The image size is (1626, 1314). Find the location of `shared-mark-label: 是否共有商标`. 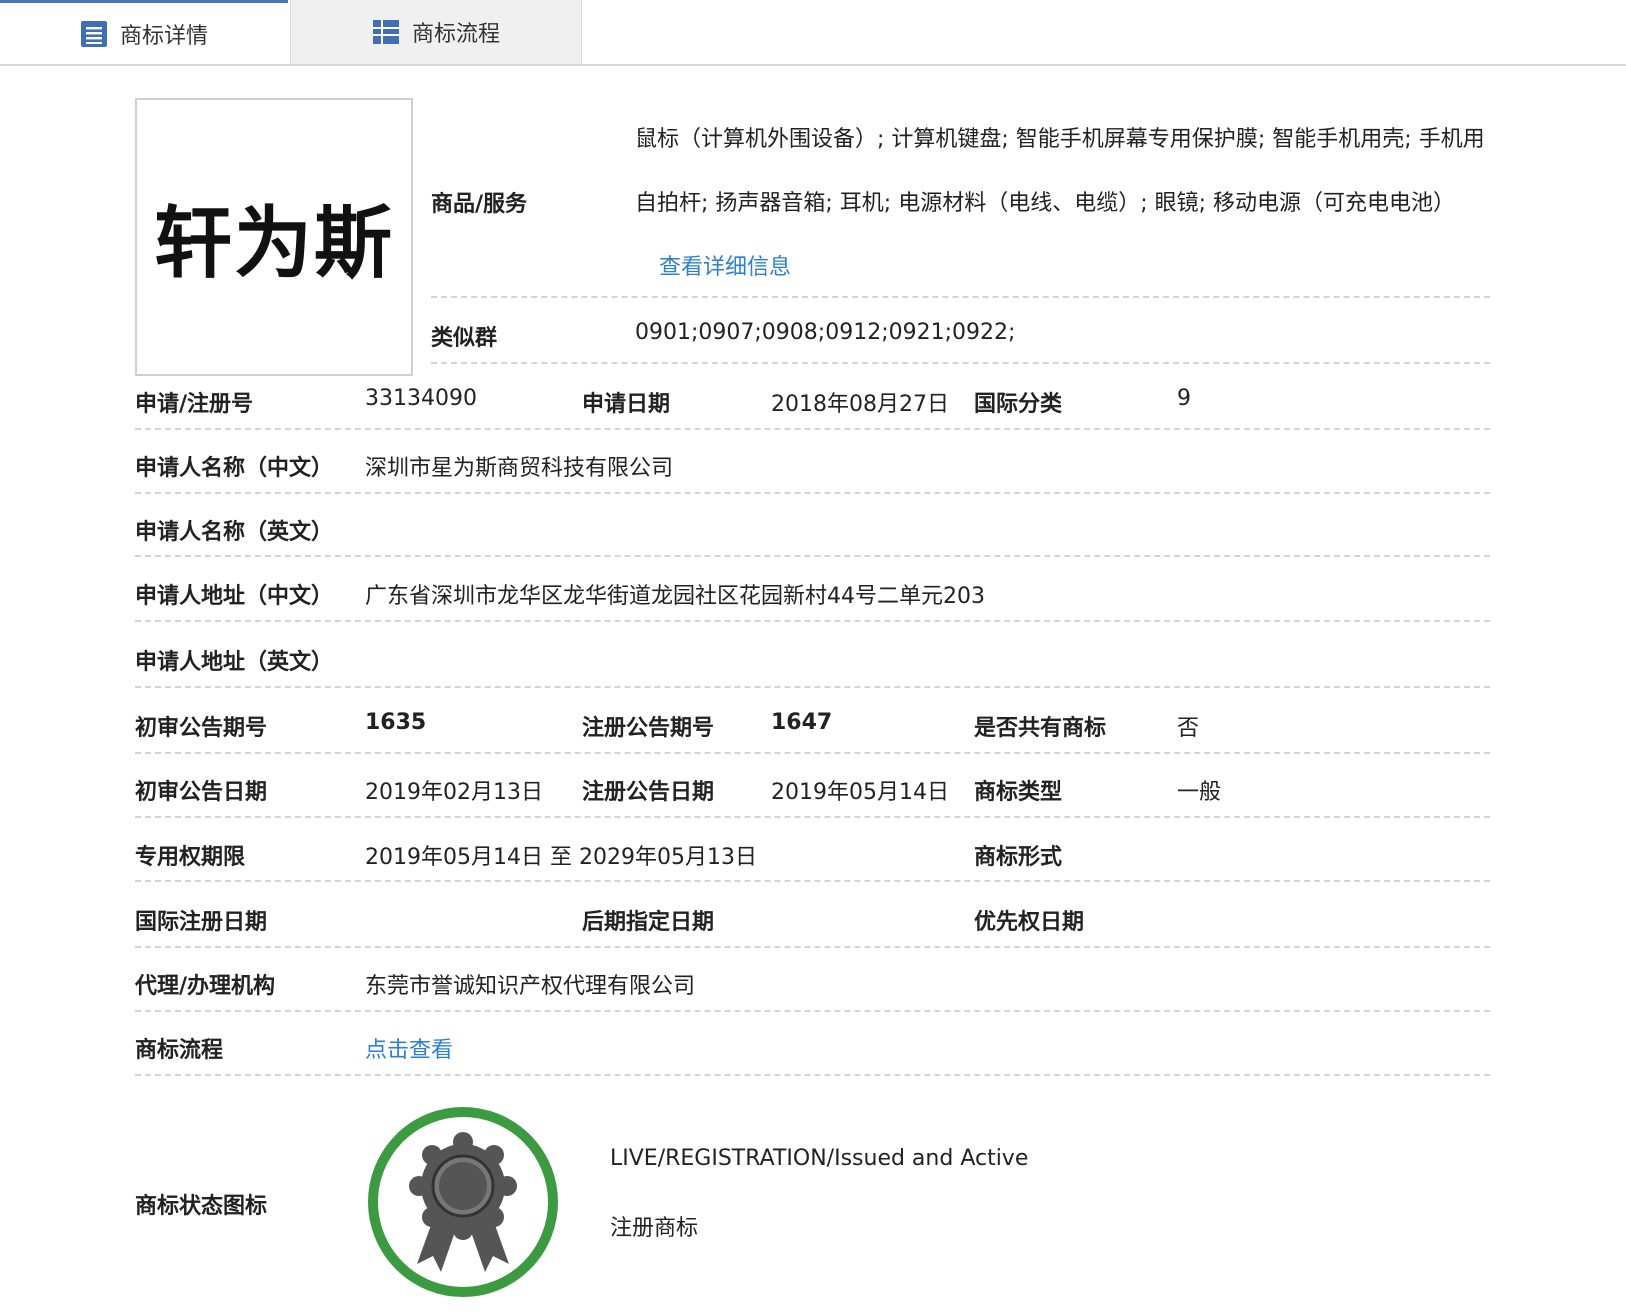

shared-mark-label: 是否共有商标 is located at coordinates (1040, 728).